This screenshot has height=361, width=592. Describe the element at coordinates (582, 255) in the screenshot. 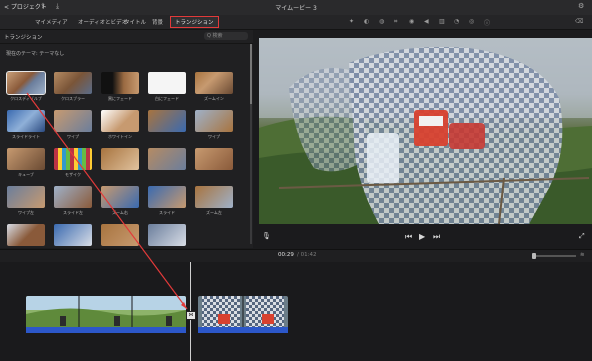

I see `waveform-icon: ≋` at that location.